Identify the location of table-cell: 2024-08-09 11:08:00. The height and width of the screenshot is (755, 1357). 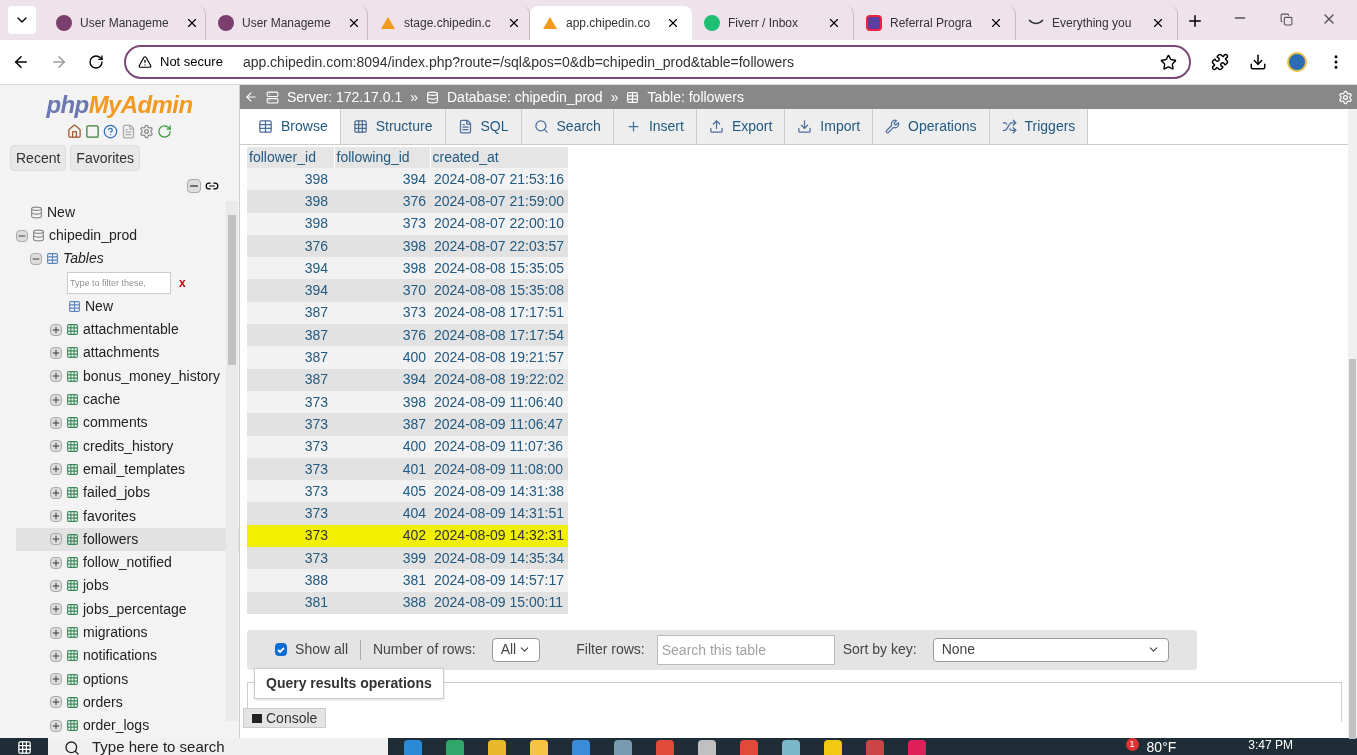
(499, 469).